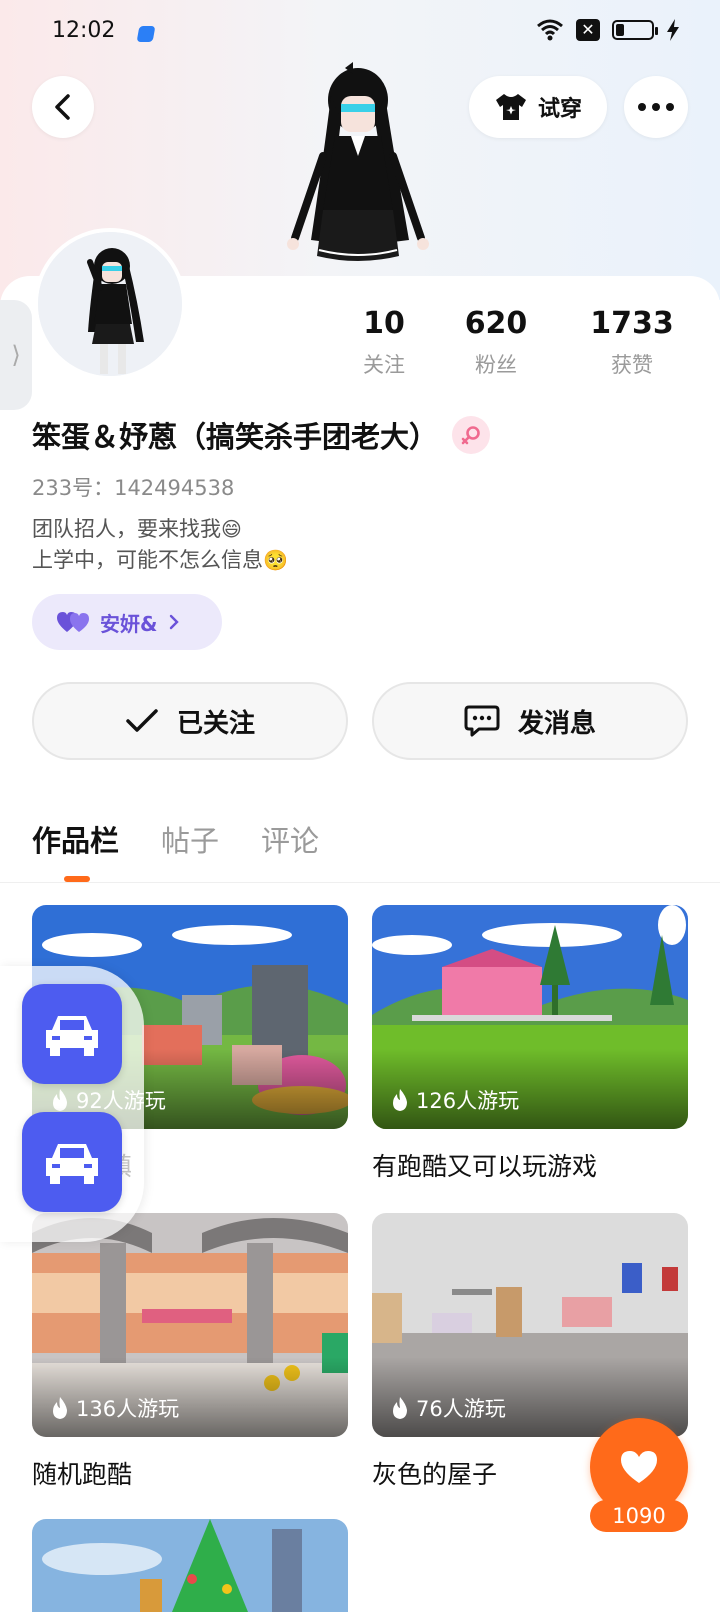  What do you see at coordinates (126, 529) in the screenshot?
I see `bio-line-1: 团队招人，要来找我` at bounding box center [126, 529].